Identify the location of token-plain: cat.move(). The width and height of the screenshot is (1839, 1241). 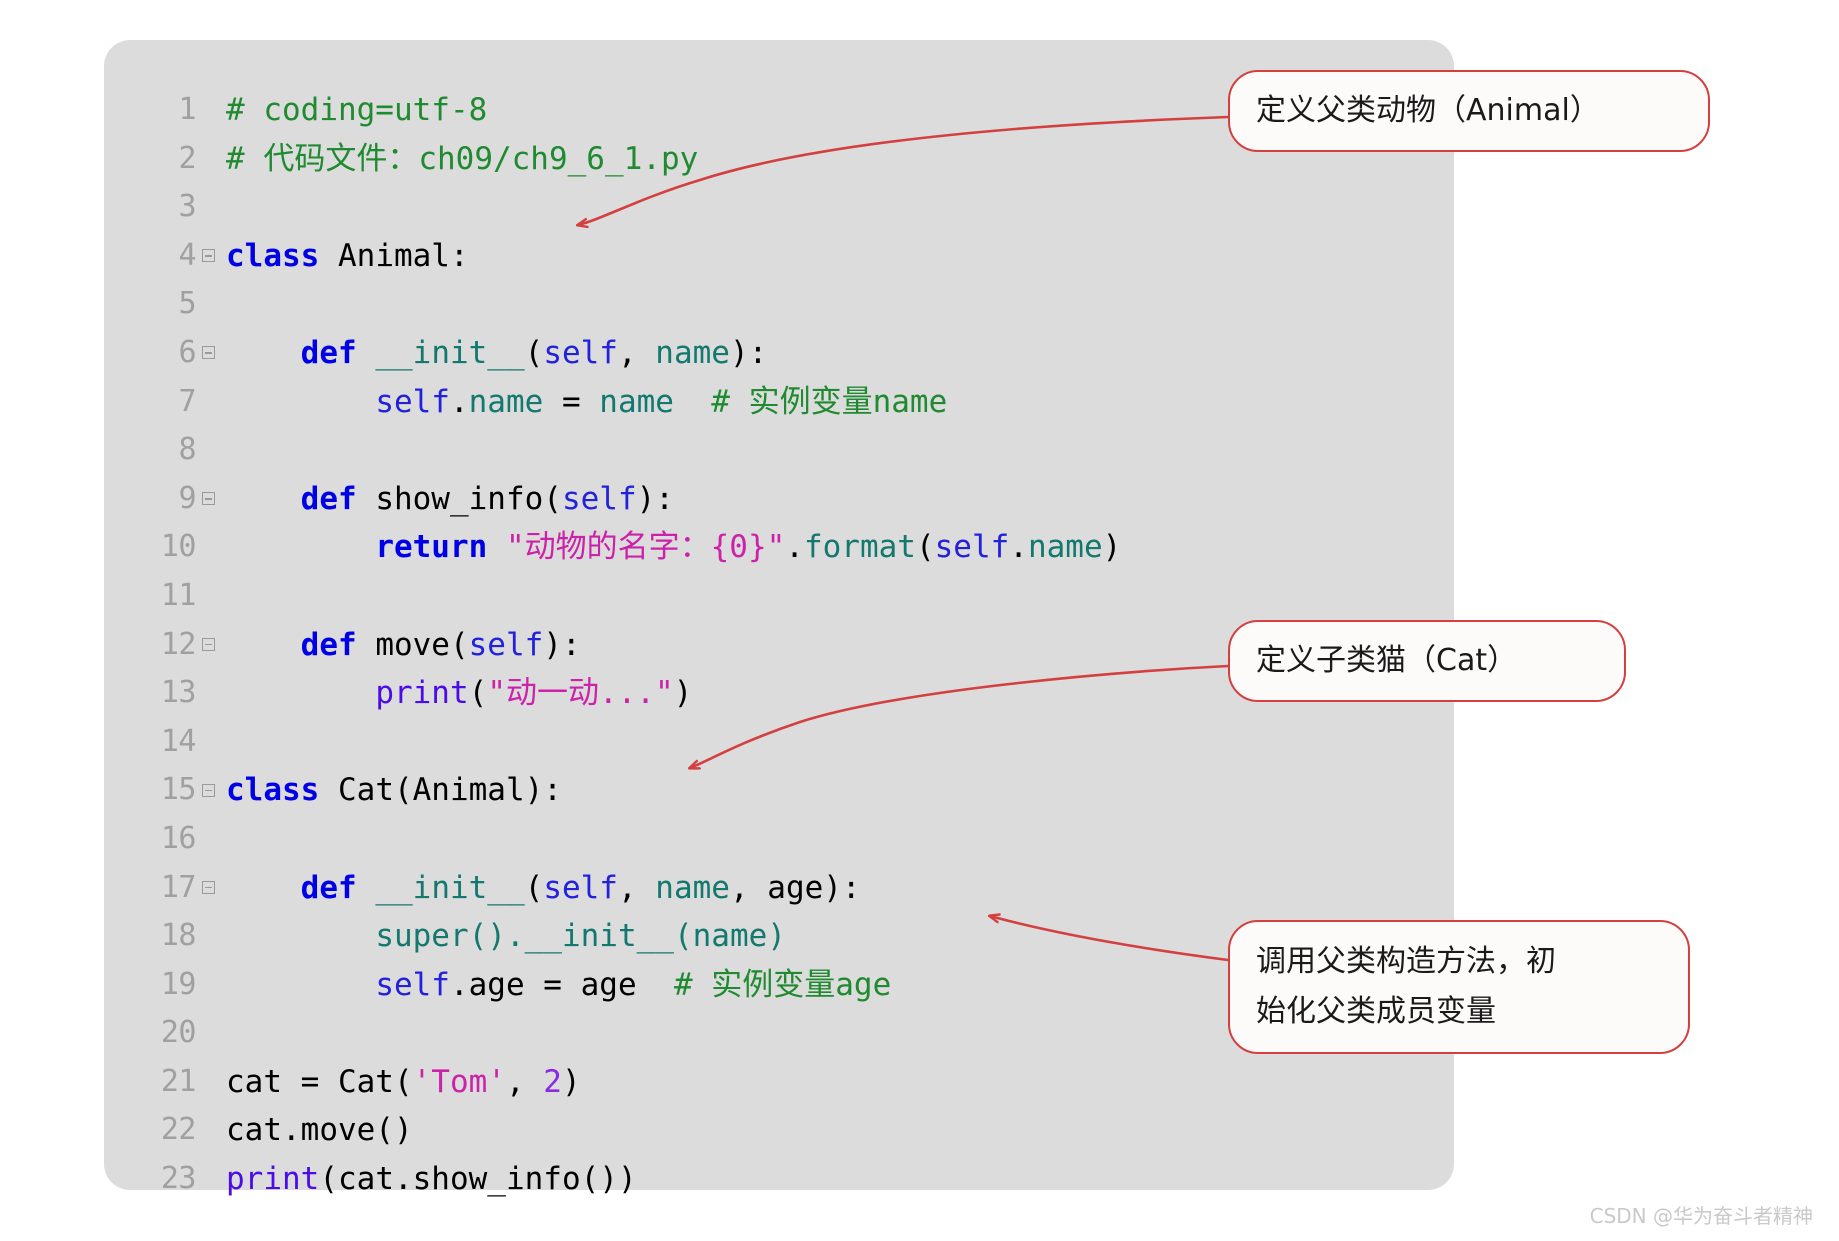
(319, 1130).